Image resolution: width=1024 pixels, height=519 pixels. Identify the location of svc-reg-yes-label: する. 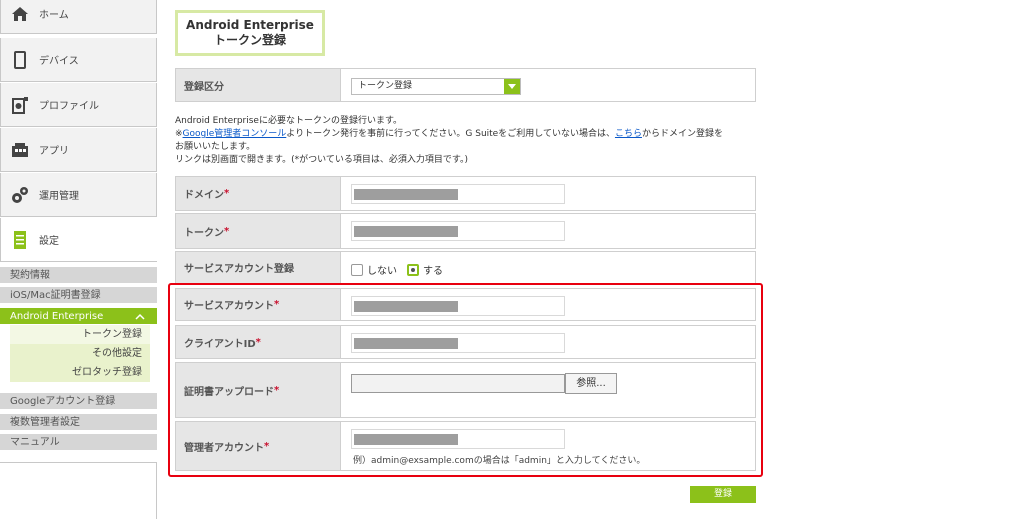
(433, 271).